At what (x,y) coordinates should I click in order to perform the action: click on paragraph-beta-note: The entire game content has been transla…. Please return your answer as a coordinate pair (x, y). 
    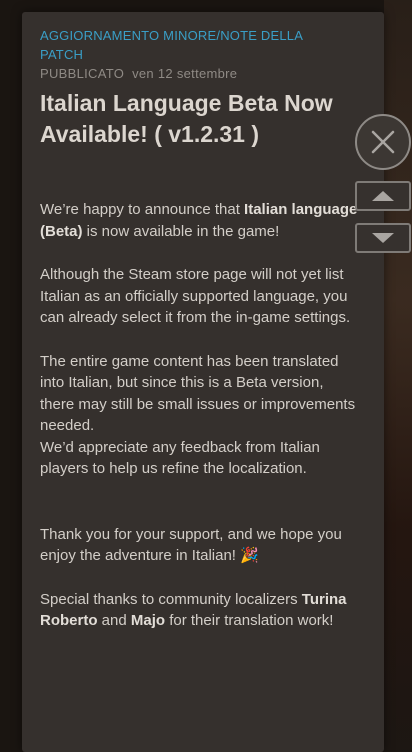
    Looking at the image, I should click on (199, 394).